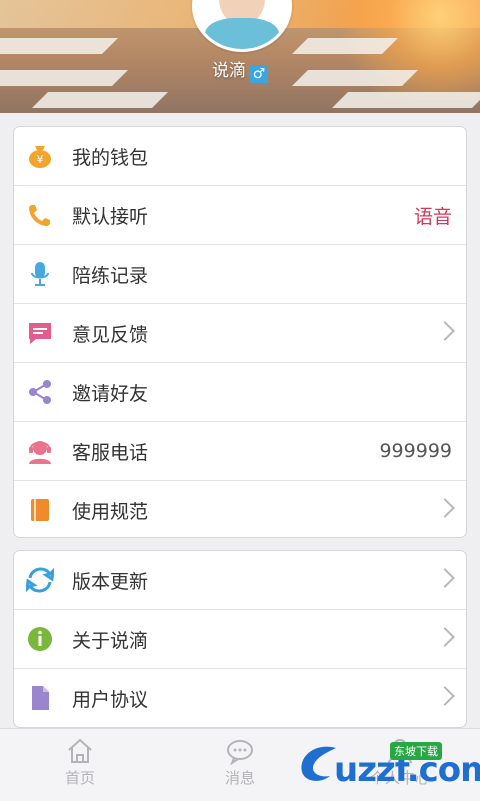  Describe the element at coordinates (240, 156) in the screenshot. I see `menu-item-wallet: ¥ 我的钱包` at that location.